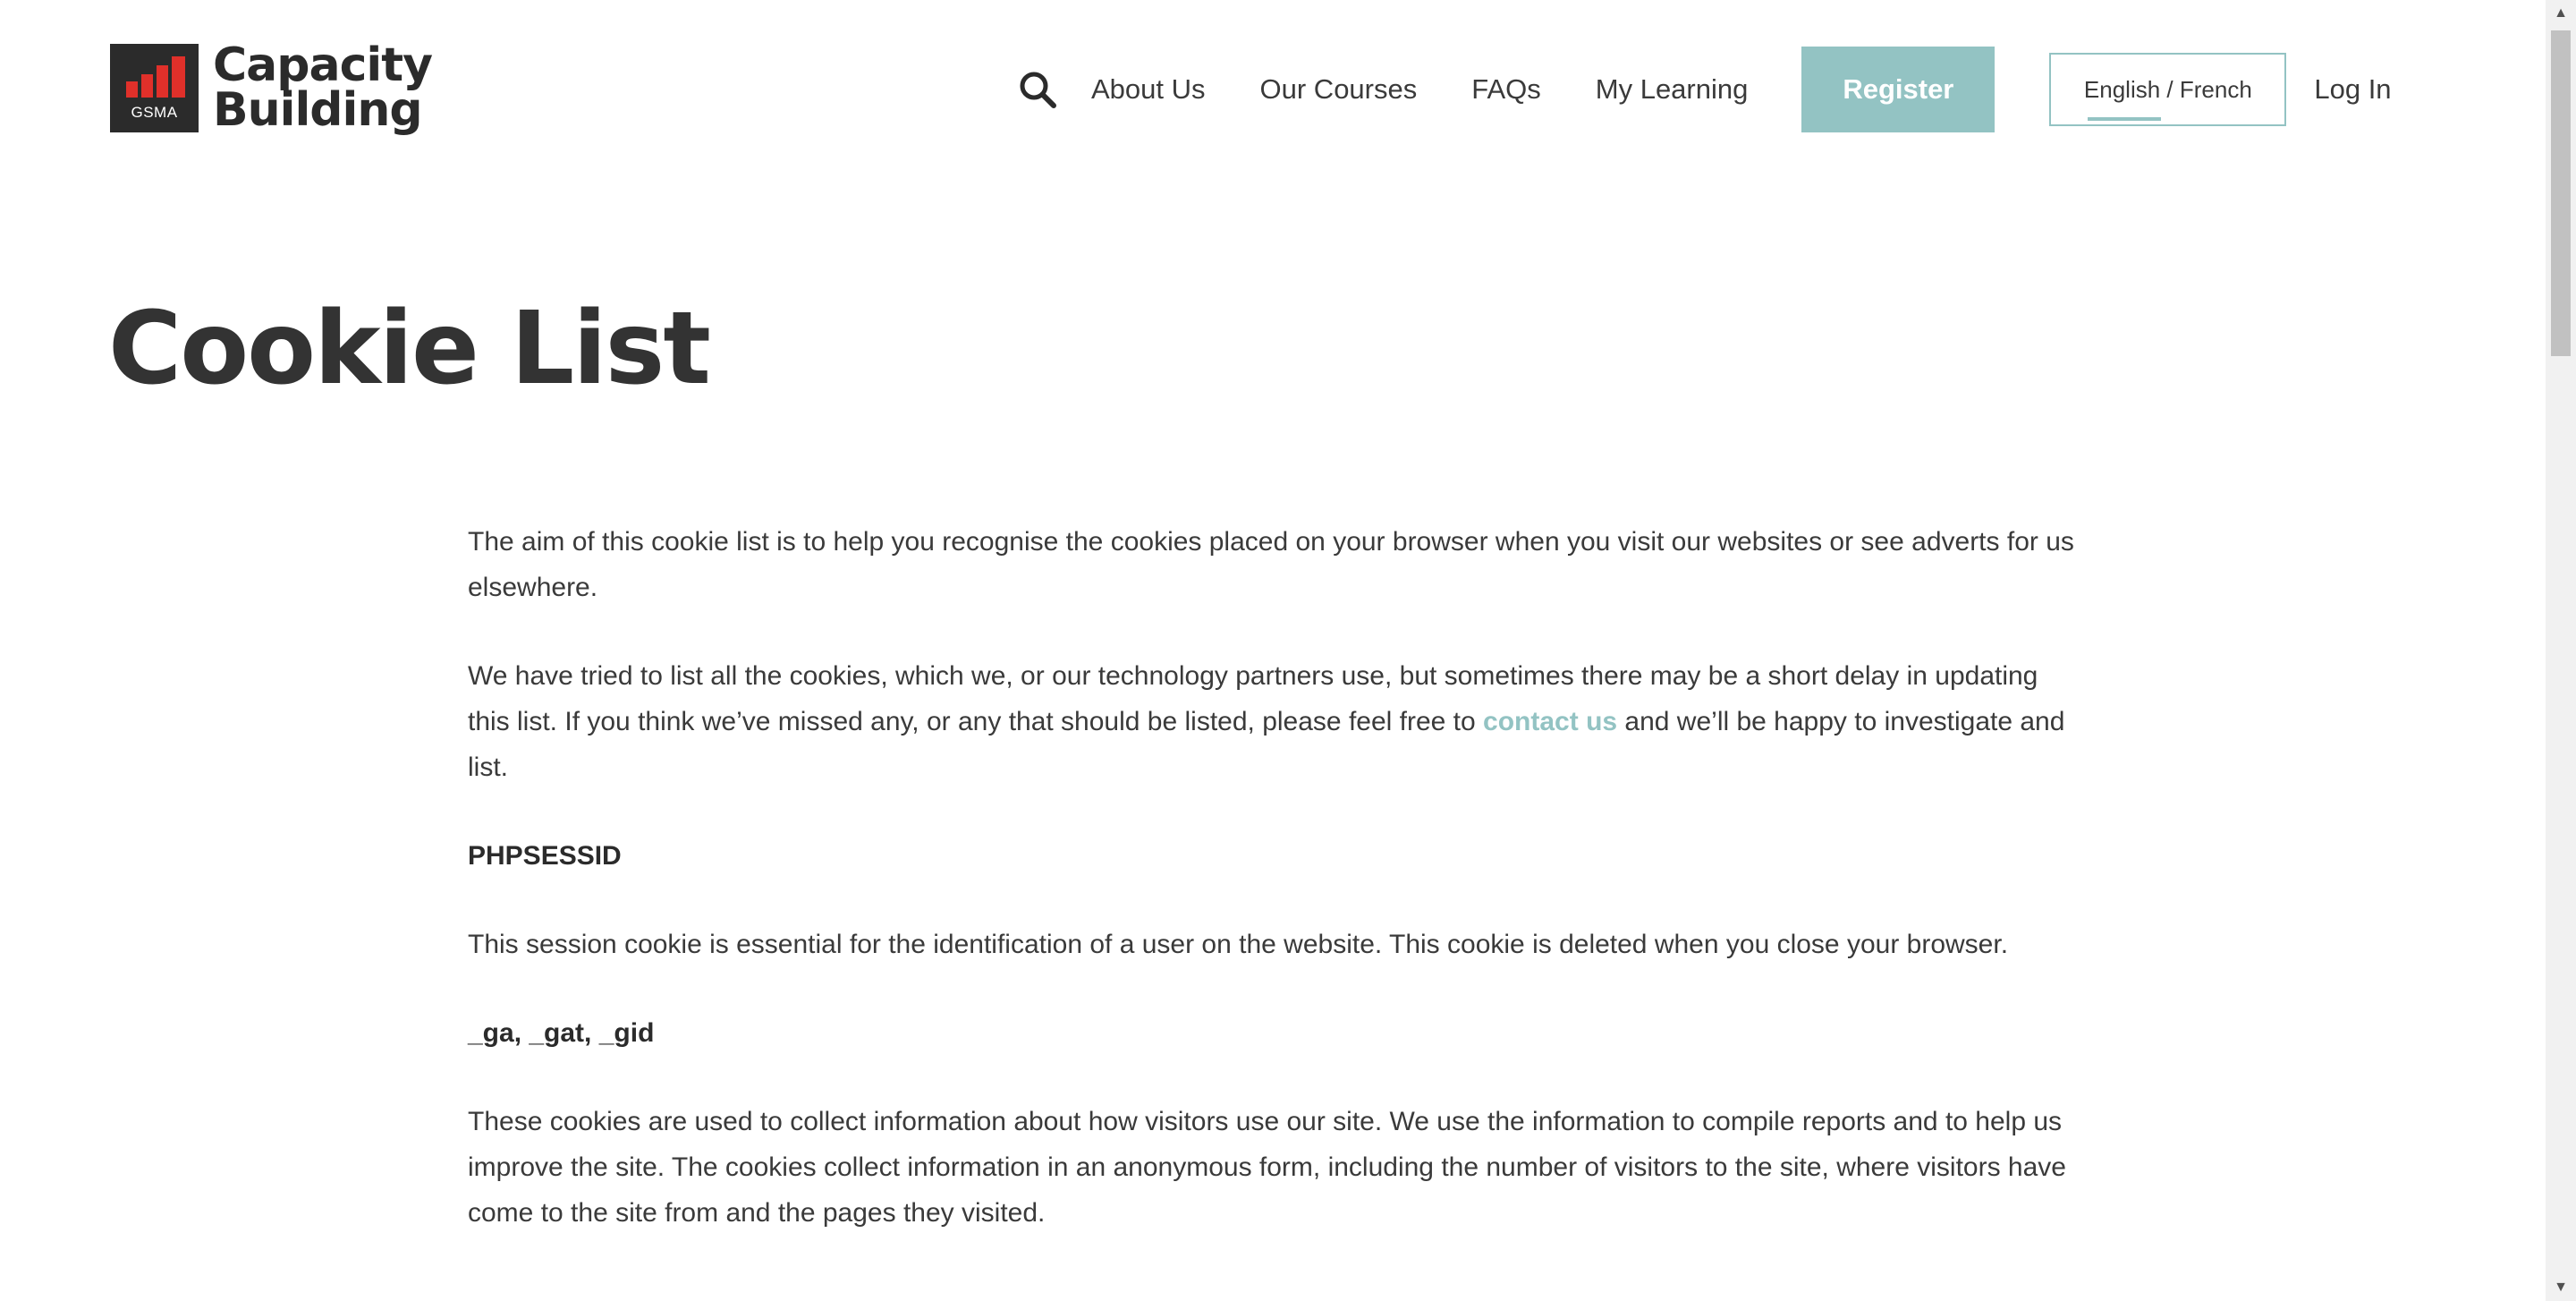 This screenshot has height=1301, width=2576. What do you see at coordinates (1148, 89) in the screenshot?
I see `nav-about-us: About Us` at bounding box center [1148, 89].